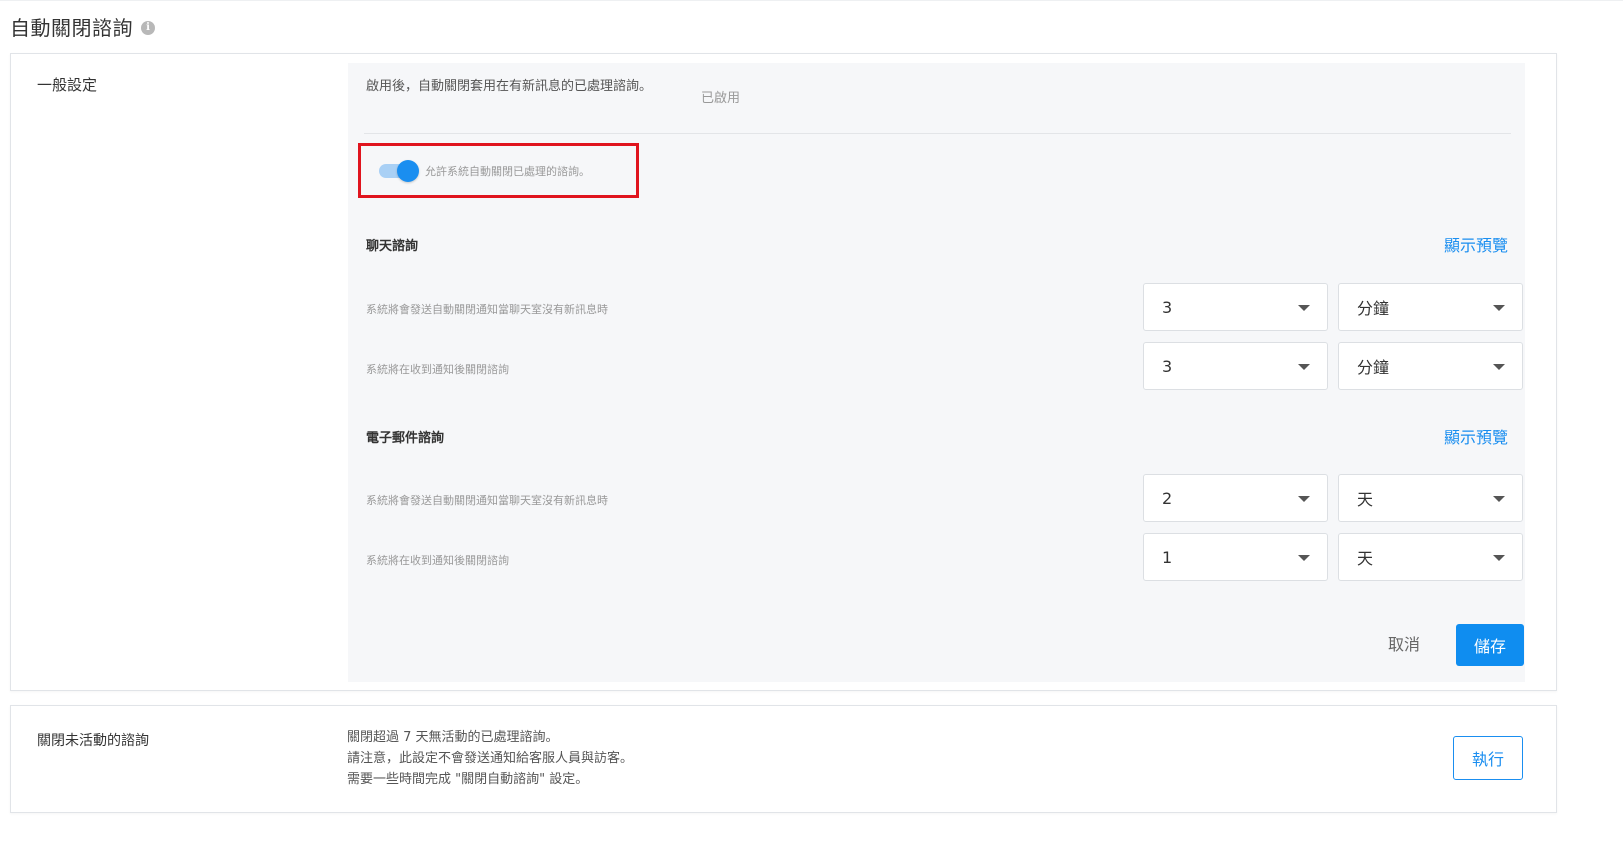  I want to click on description-line: 關閉超過 7 天無活動的已處理諮詢。, so click(453, 737).